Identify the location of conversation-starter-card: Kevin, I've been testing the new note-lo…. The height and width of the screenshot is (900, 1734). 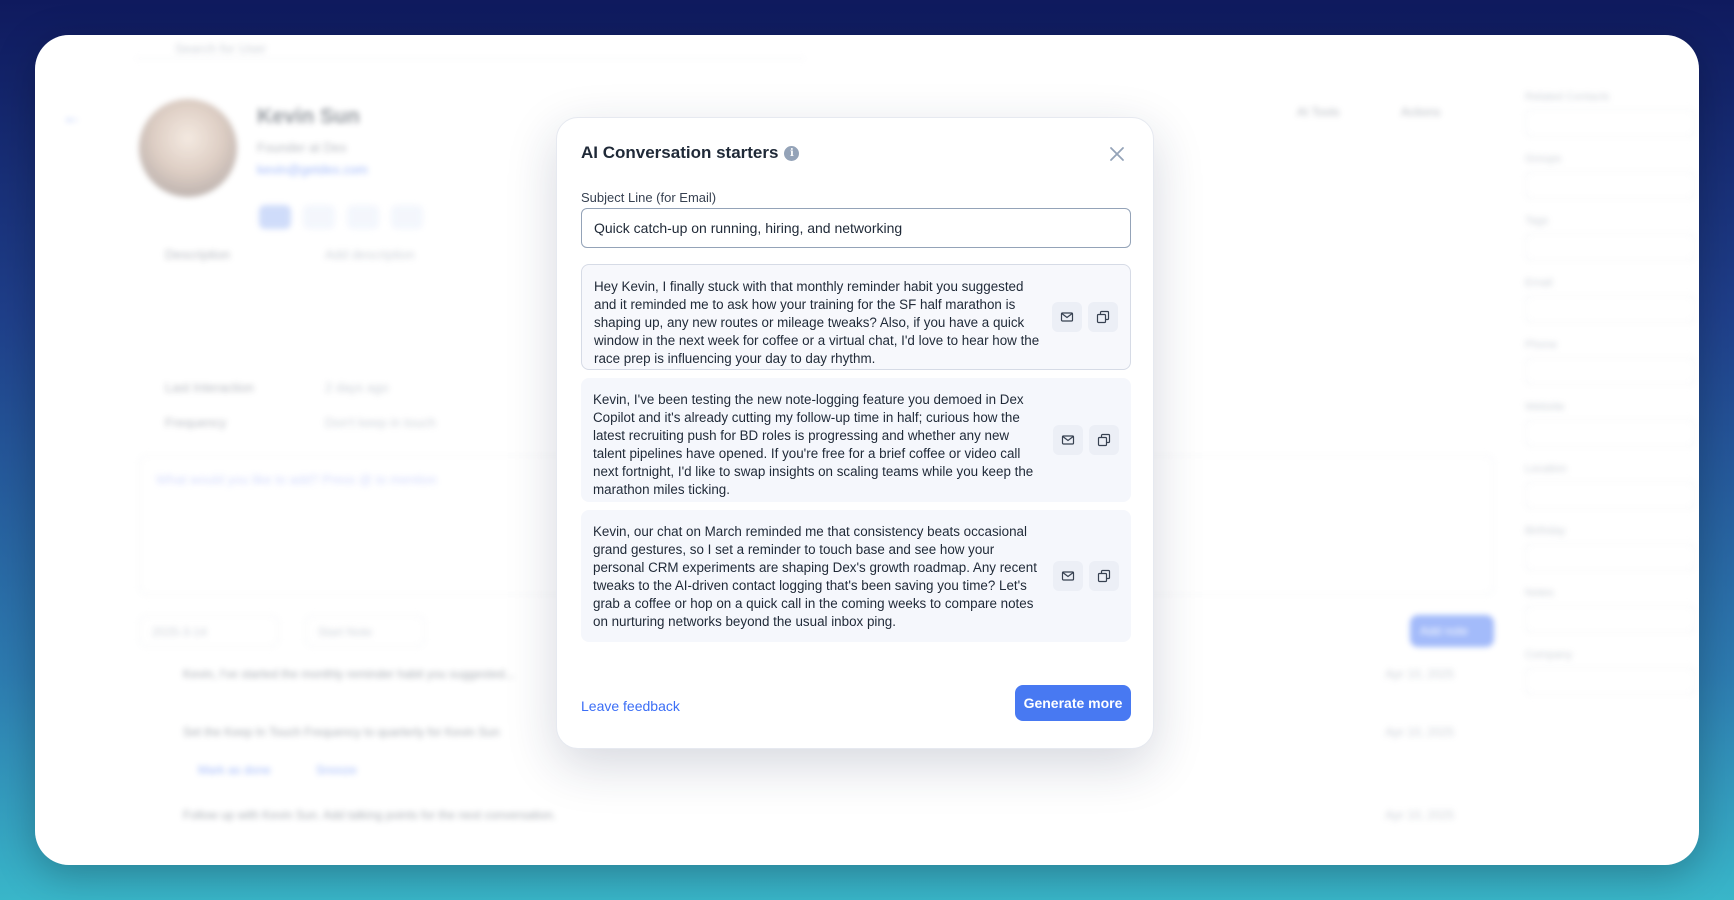
(856, 440).